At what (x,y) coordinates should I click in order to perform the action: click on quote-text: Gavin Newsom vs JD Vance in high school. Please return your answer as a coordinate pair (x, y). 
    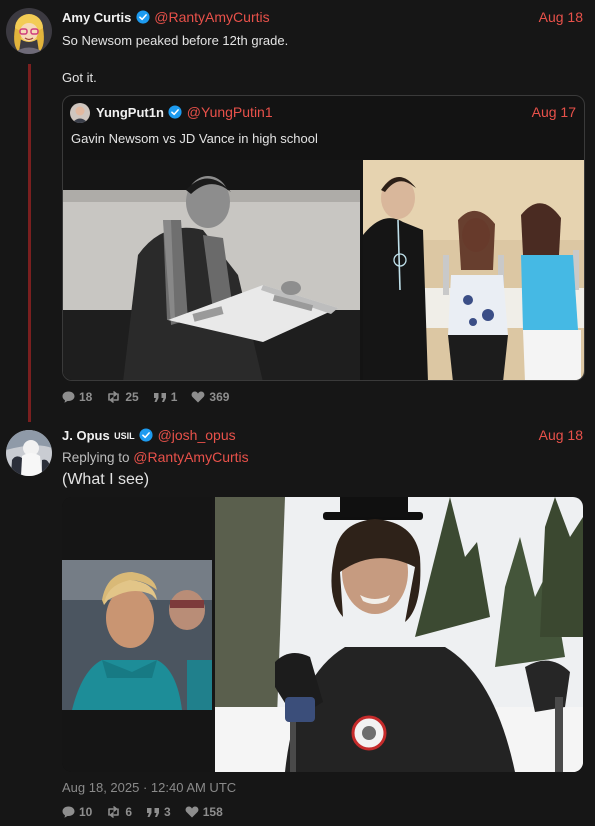
    Looking at the image, I should click on (194, 138).